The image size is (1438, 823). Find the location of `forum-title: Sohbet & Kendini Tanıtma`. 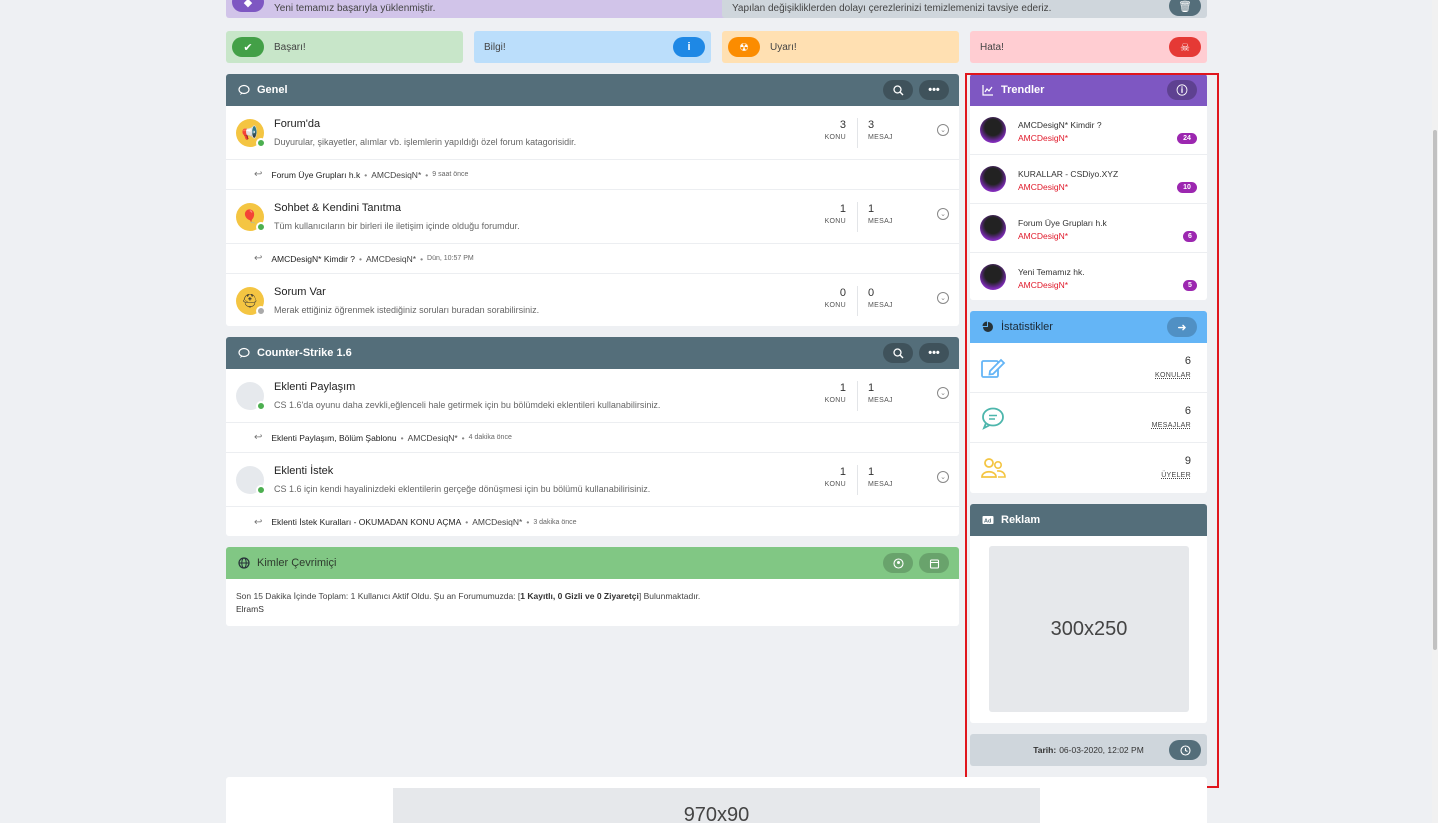

forum-title: Sohbet & Kendini Tanıtma is located at coordinates (337, 208).